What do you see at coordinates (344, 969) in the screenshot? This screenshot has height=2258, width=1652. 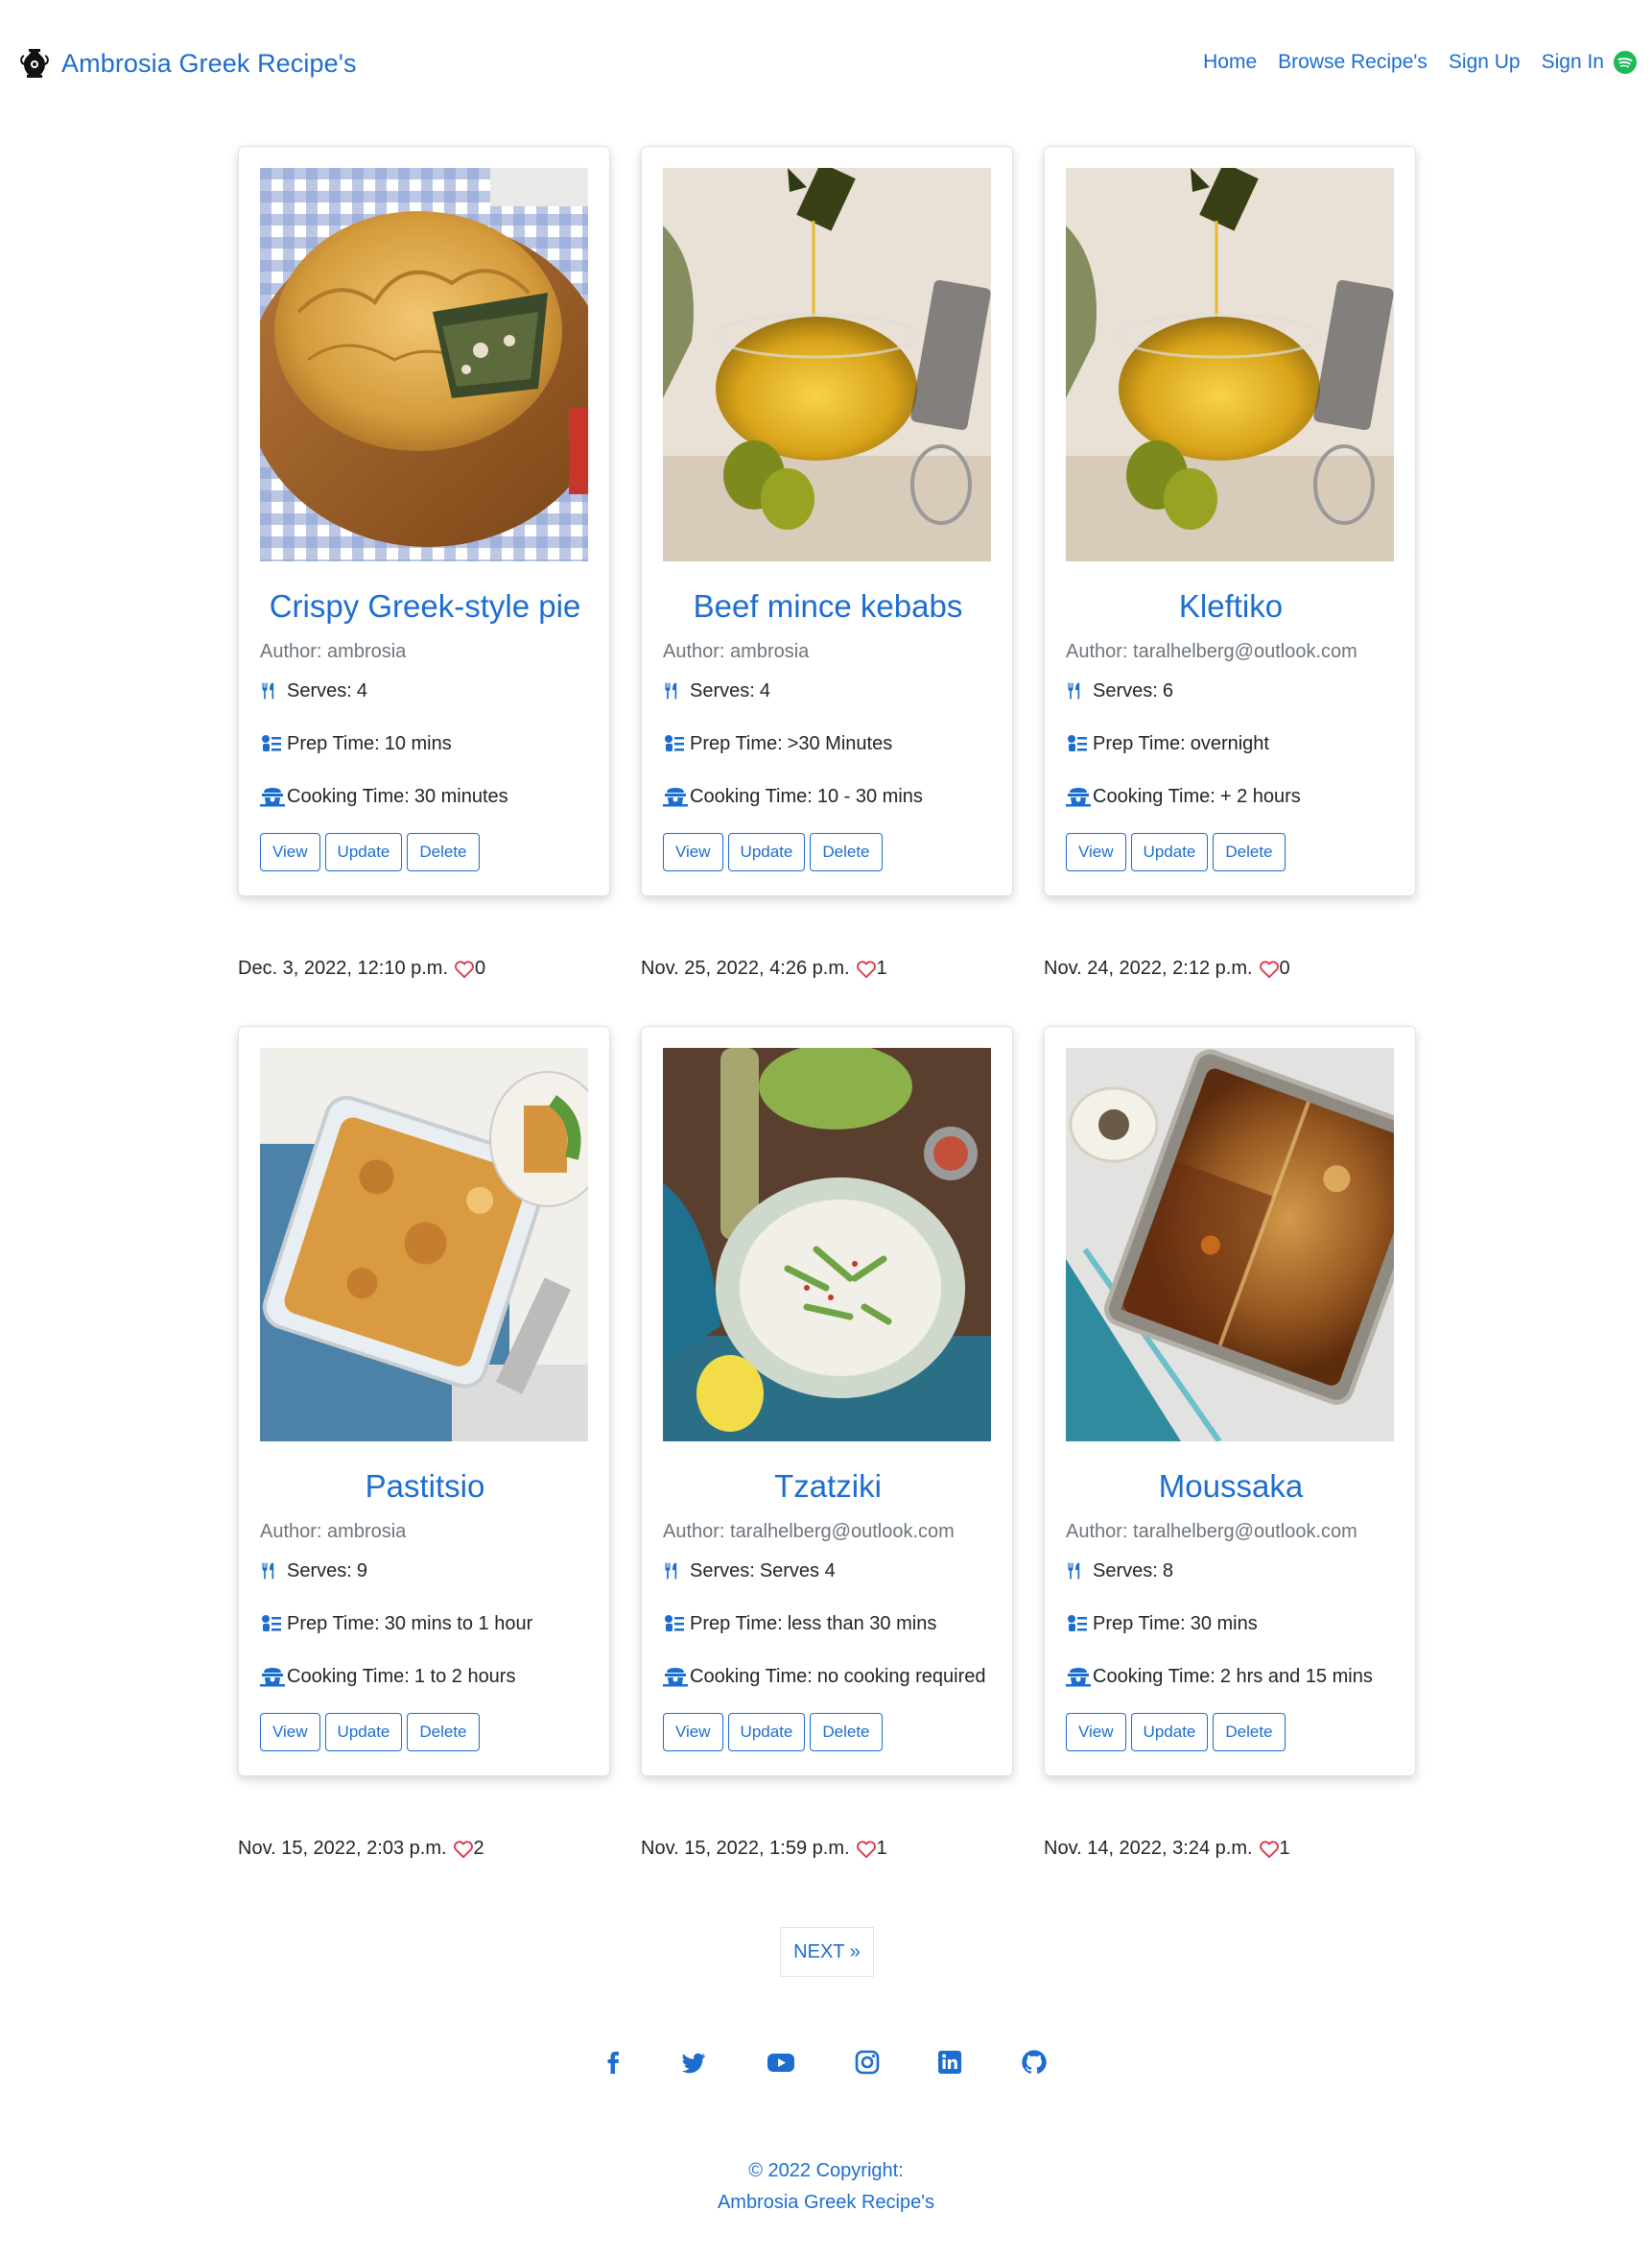 I see `recipe-date: Dec. 3, 2022, 12:10 p.m.` at bounding box center [344, 969].